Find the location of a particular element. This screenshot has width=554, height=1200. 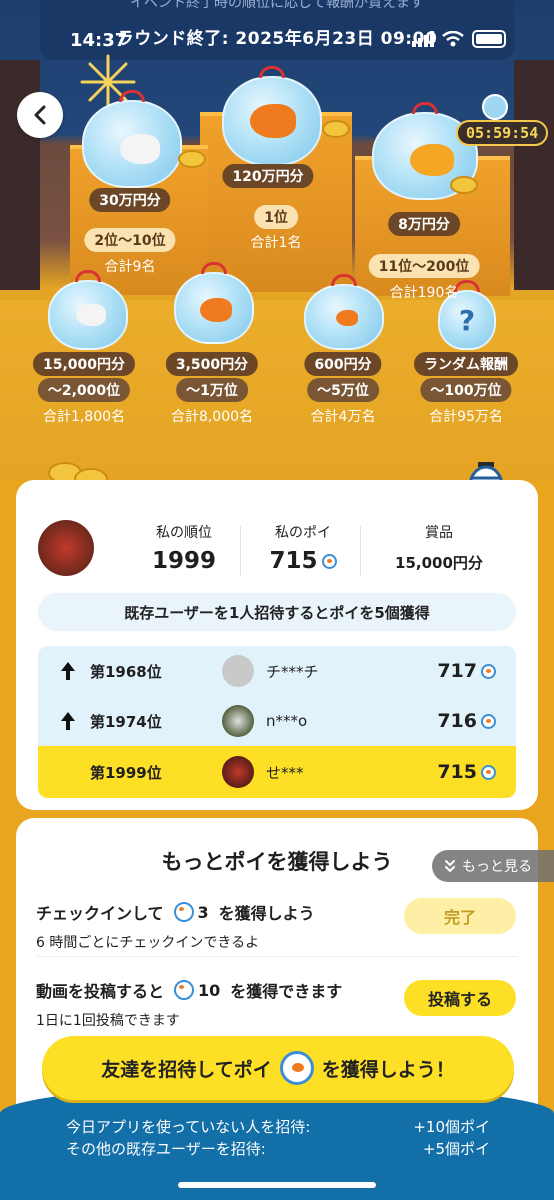

ranking-score-value: 716 is located at coordinates (457, 721).